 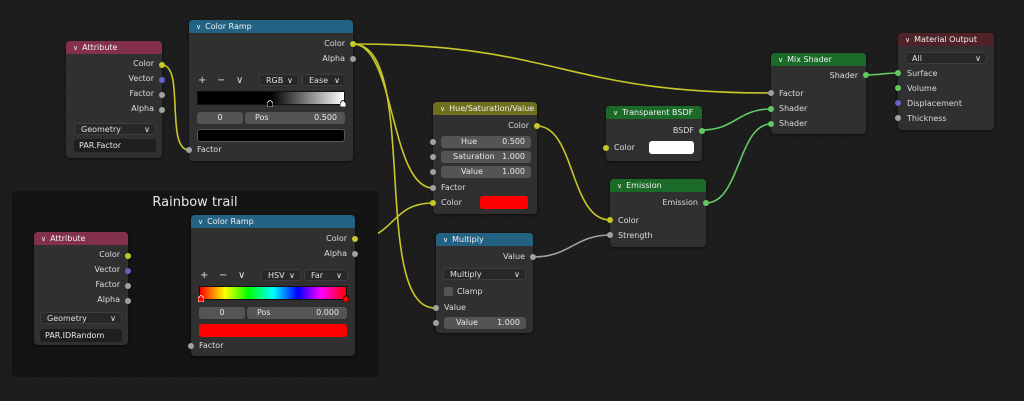 What do you see at coordinates (273, 293) in the screenshot?
I see `color-ramp-gradient` at bounding box center [273, 293].